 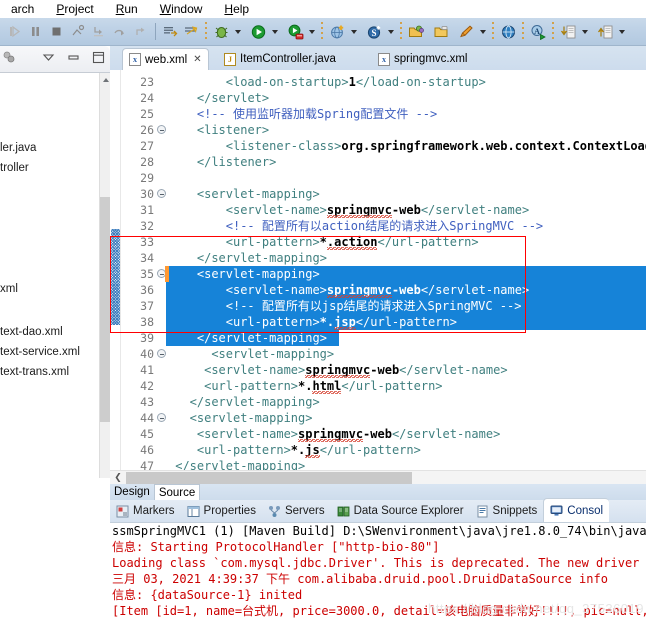 I want to click on selection-gutter-marker, so click(x=115, y=277).